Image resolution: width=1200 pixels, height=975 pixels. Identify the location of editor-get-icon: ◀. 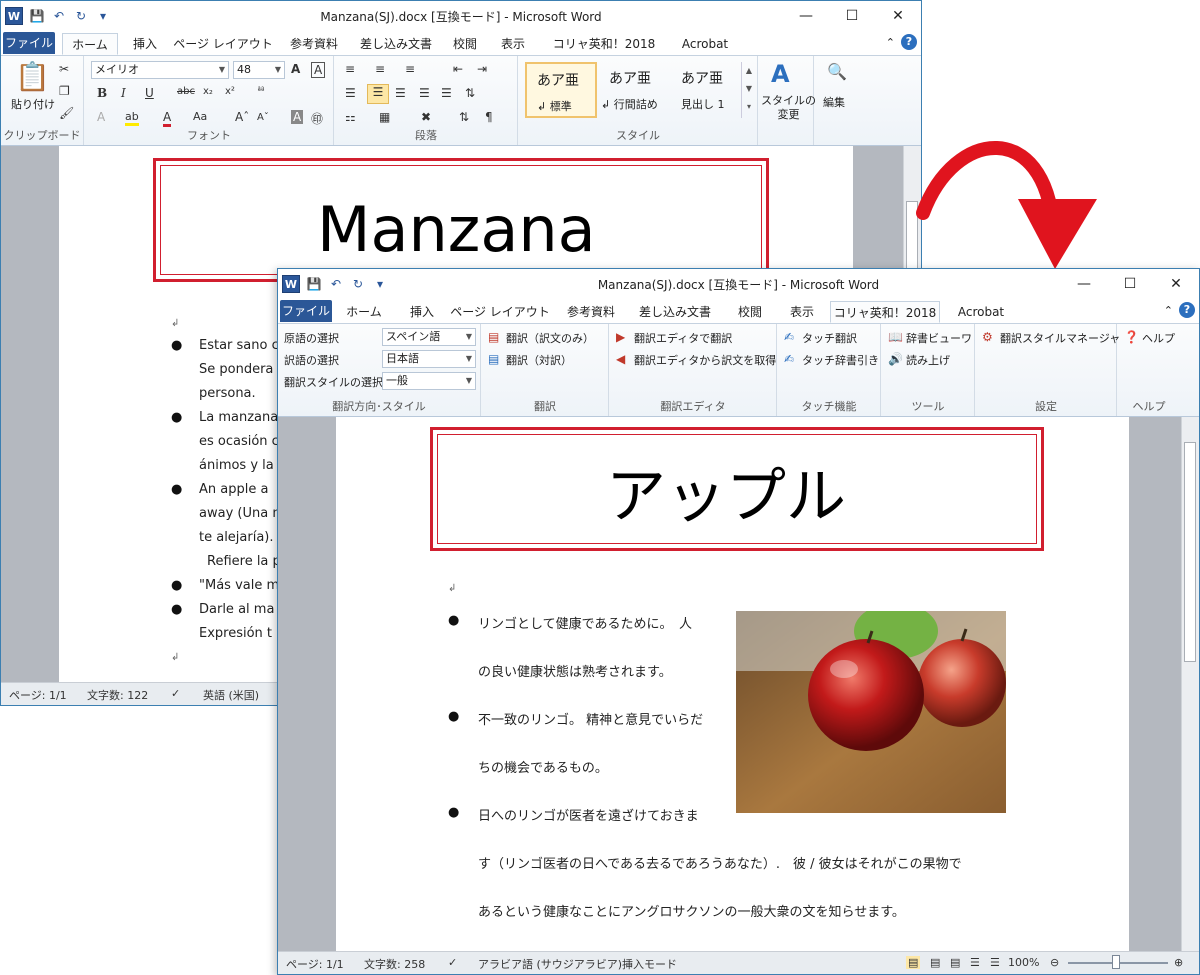
(620, 359).